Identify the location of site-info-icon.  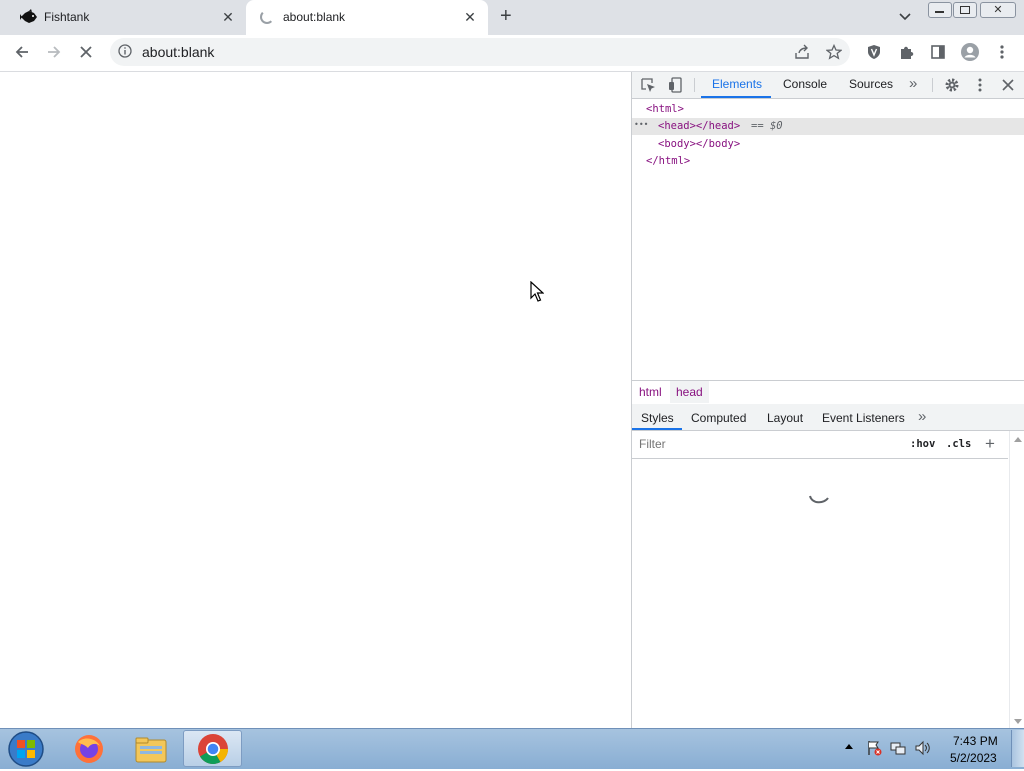
(125, 51).